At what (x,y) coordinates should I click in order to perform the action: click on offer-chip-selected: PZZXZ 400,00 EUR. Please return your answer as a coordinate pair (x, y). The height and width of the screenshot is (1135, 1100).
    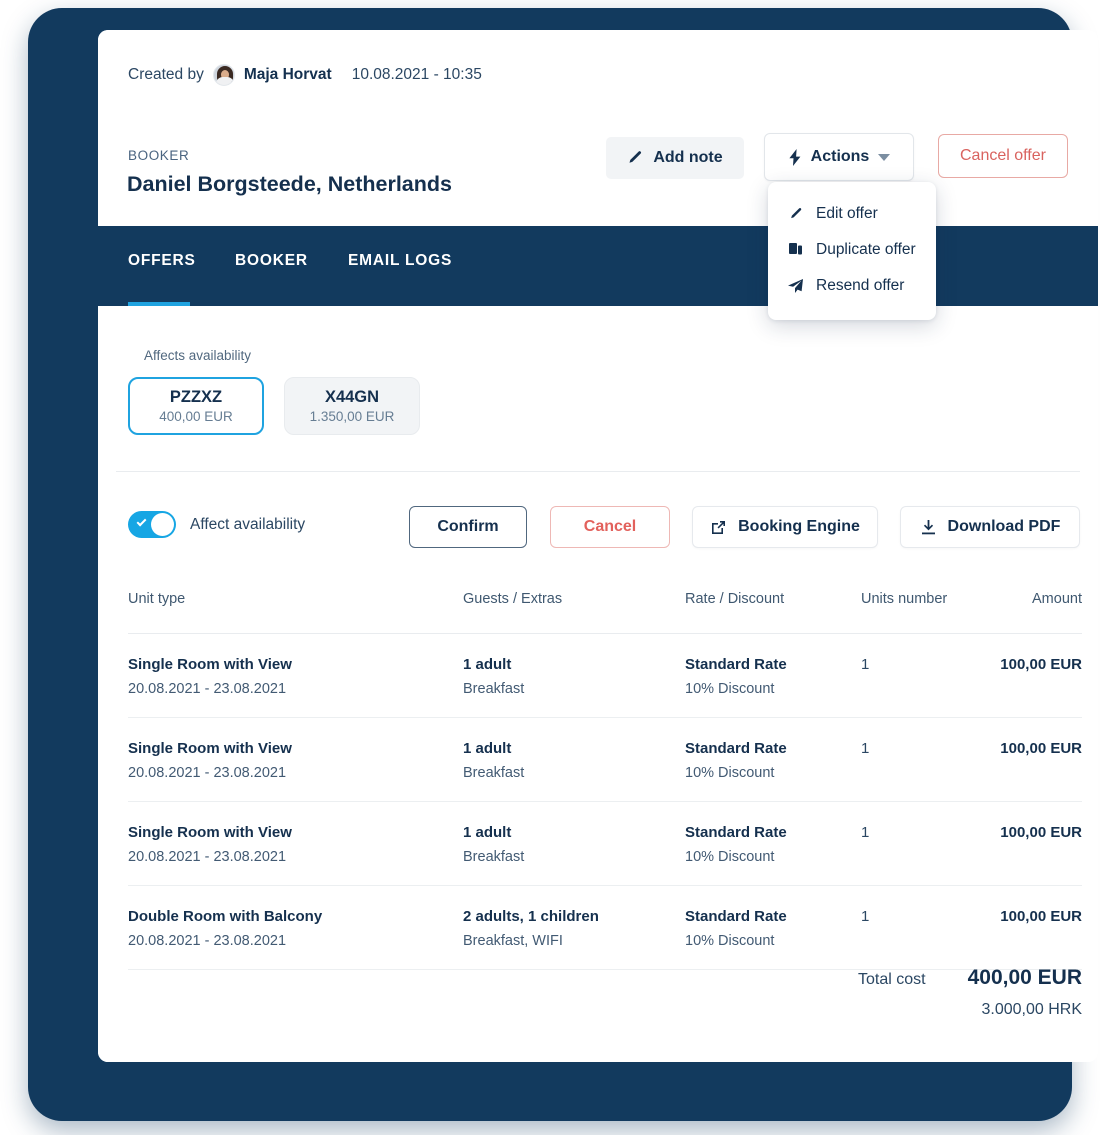
    Looking at the image, I should click on (196, 406).